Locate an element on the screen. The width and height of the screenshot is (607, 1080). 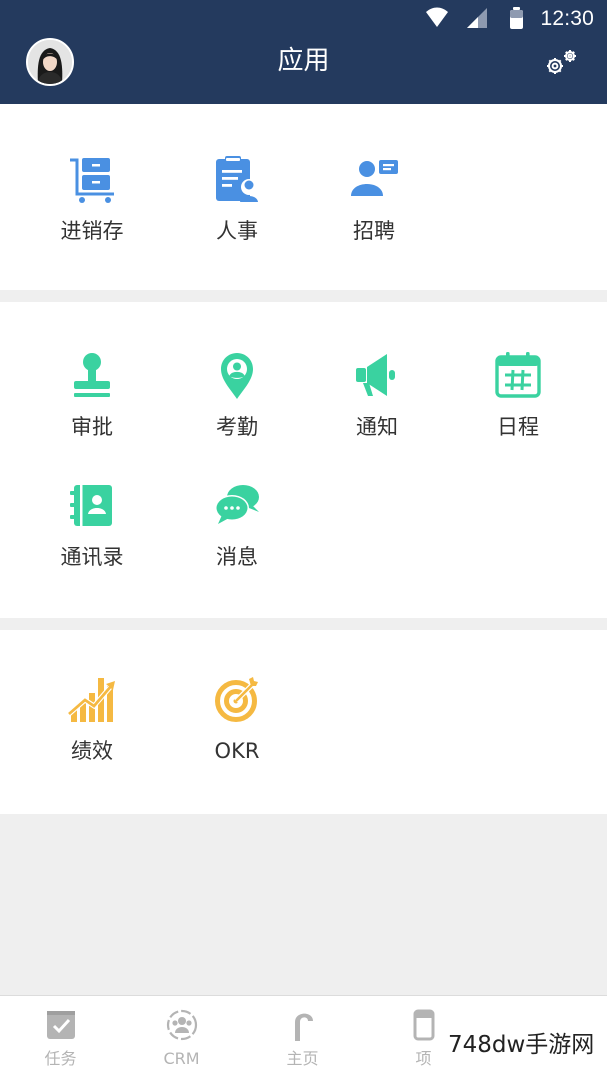
watermark: 748dw手游网 is located at coordinates (522, 1050).